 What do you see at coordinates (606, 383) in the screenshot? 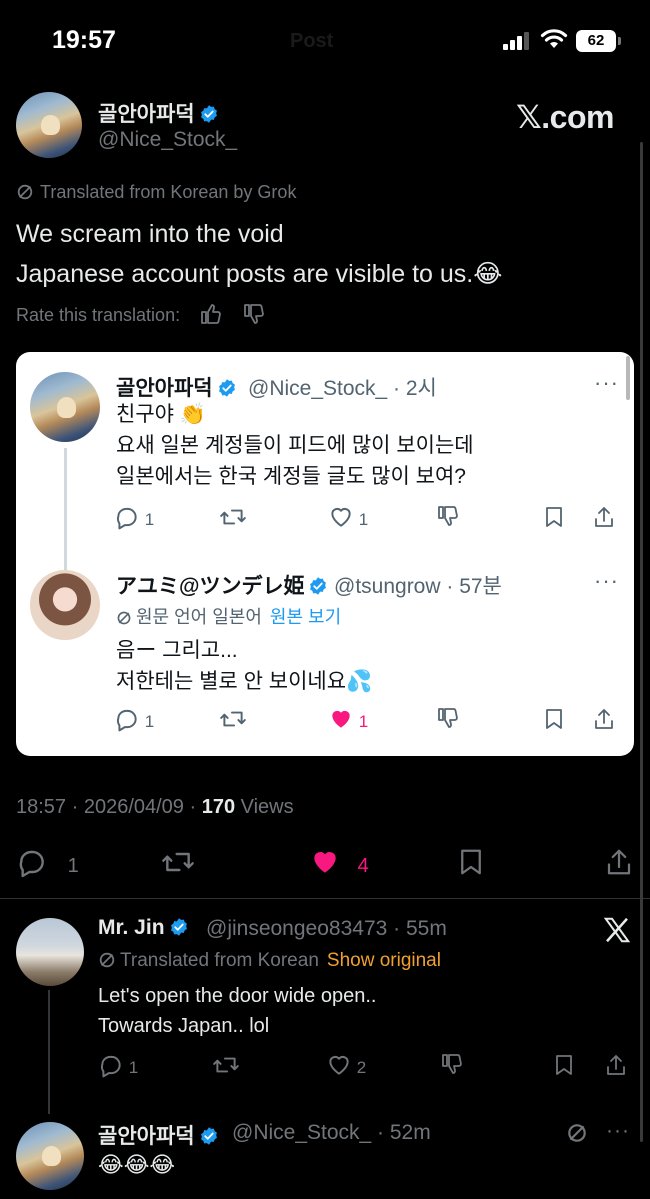
I see `quote1-more-icon: ···` at bounding box center [606, 383].